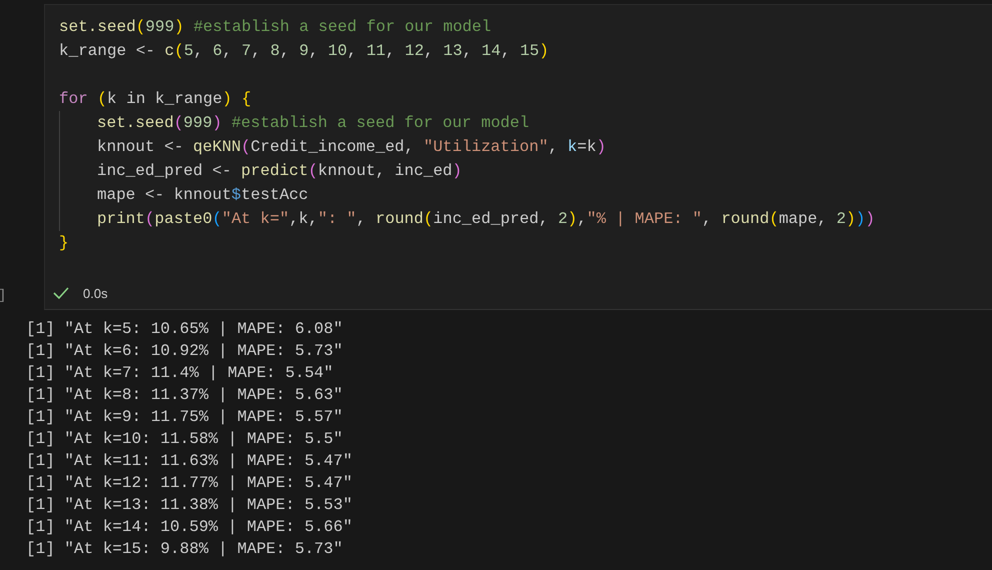 The height and width of the screenshot is (570, 992). I want to click on code-line: for (k in k_range) {, so click(155, 99).